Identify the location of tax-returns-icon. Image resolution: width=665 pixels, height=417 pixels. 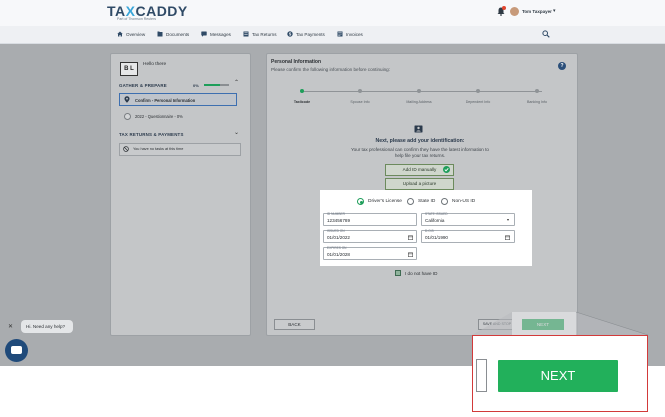
(246, 34).